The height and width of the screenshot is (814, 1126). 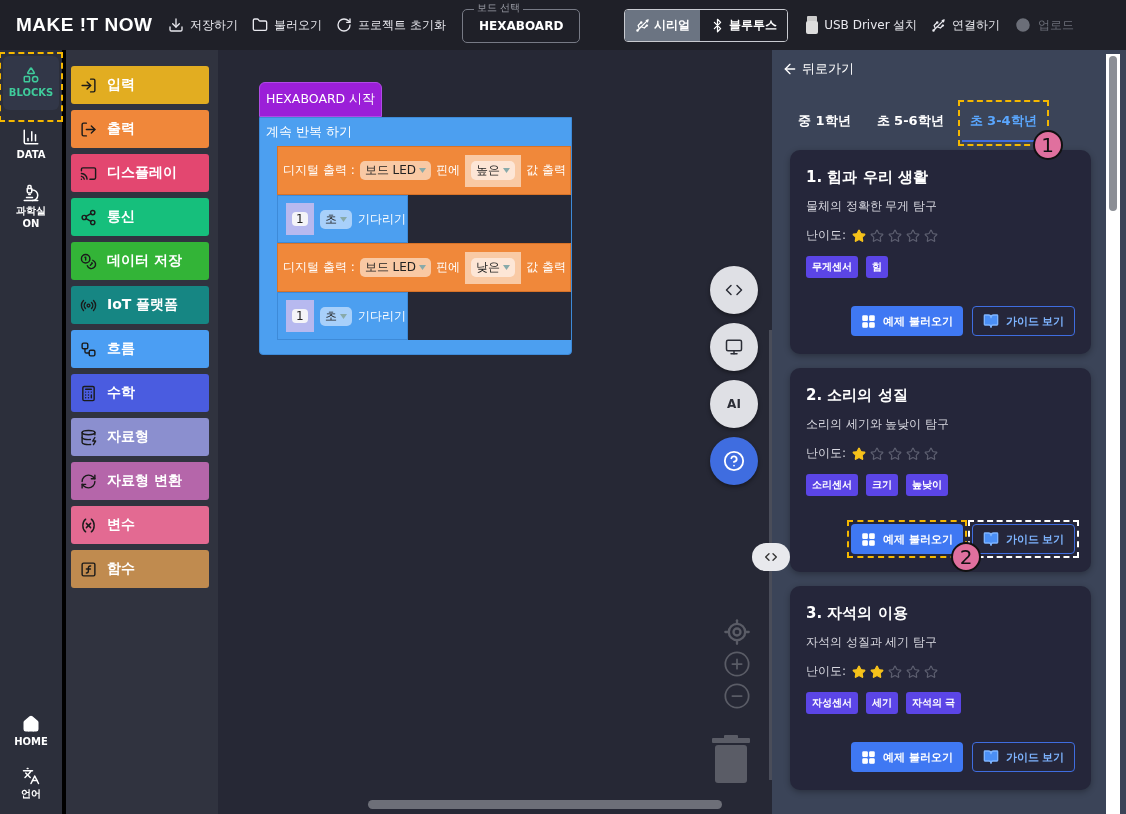 I want to click on workflow-icon, so click(x=88, y=349).